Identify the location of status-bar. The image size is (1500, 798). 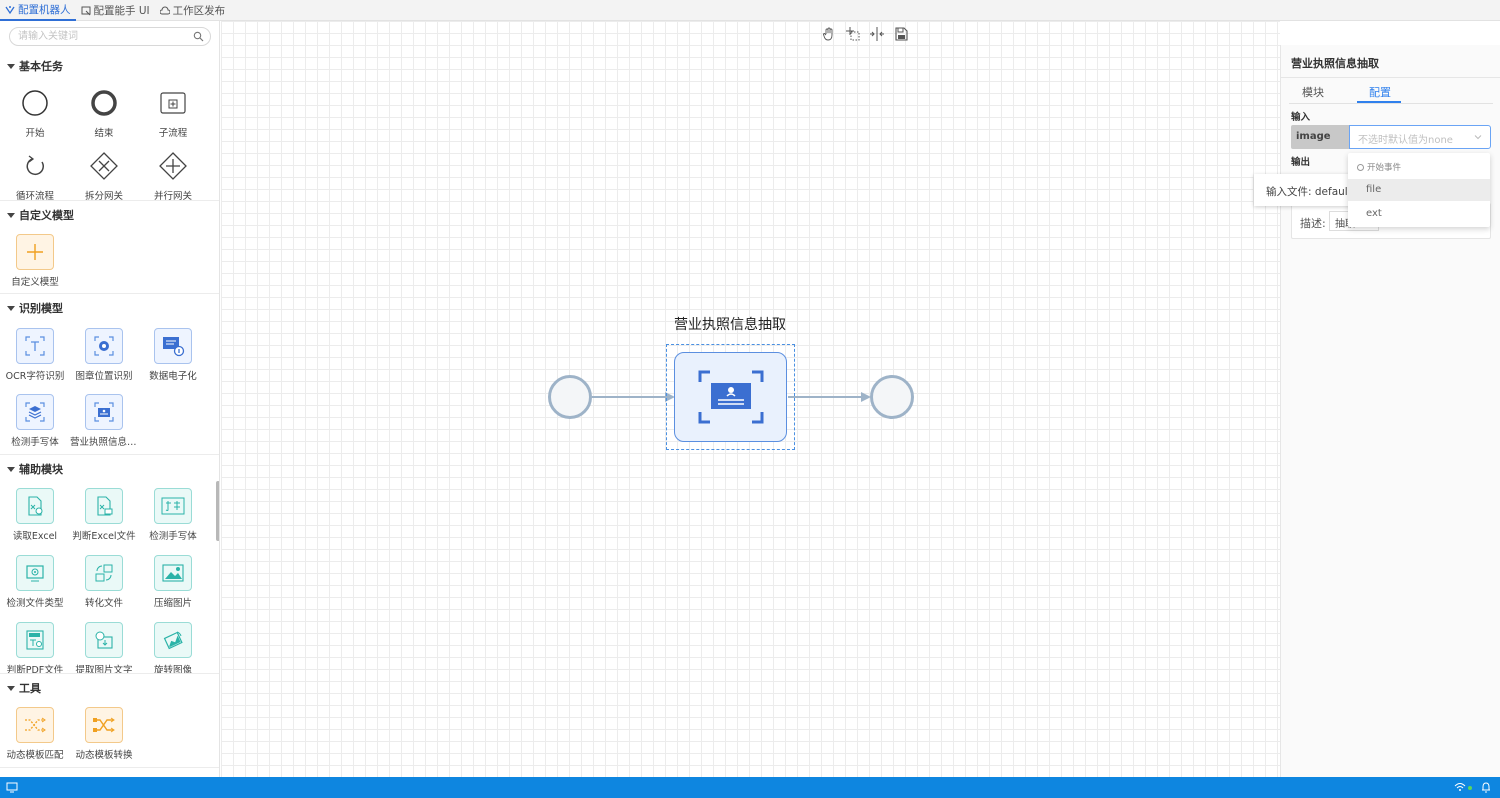
(750, 787).